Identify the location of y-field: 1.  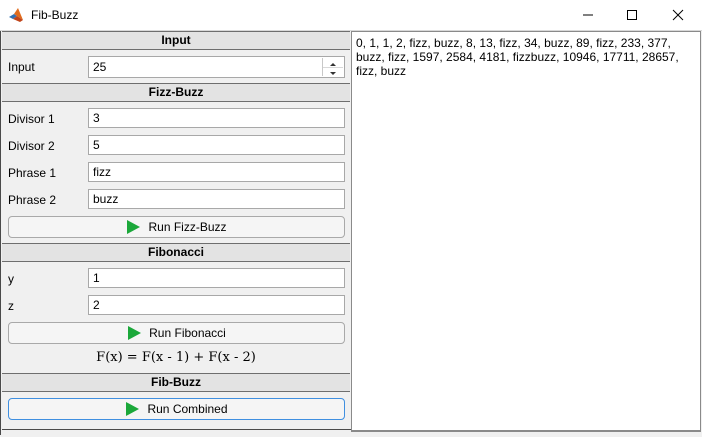
(216, 278).